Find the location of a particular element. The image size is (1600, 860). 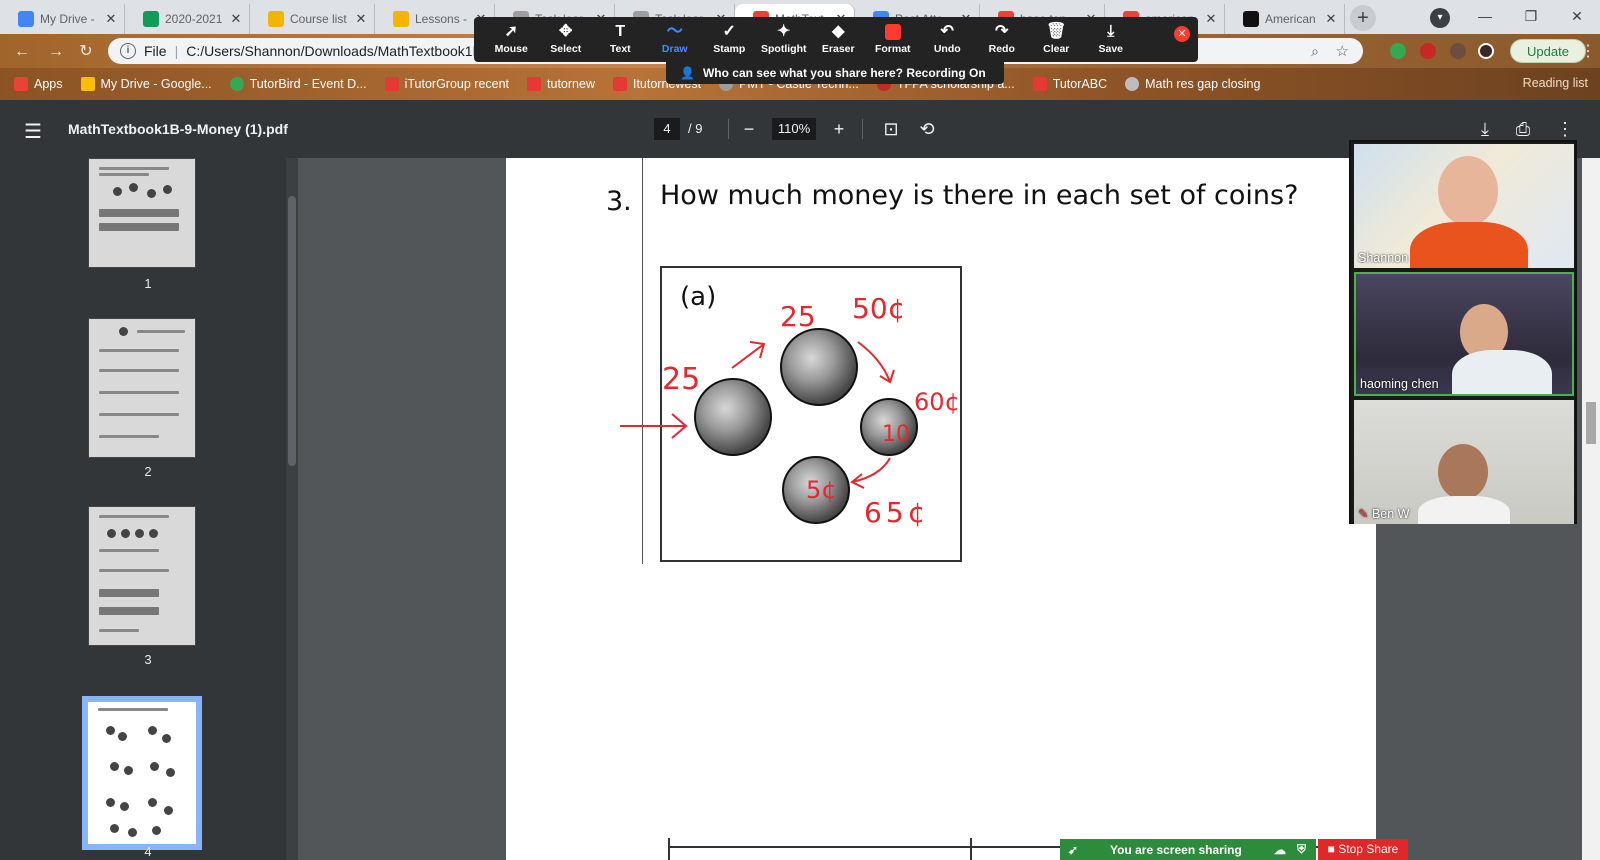

kebab-menu-icon: ⋮ is located at coordinates (1588, 52).